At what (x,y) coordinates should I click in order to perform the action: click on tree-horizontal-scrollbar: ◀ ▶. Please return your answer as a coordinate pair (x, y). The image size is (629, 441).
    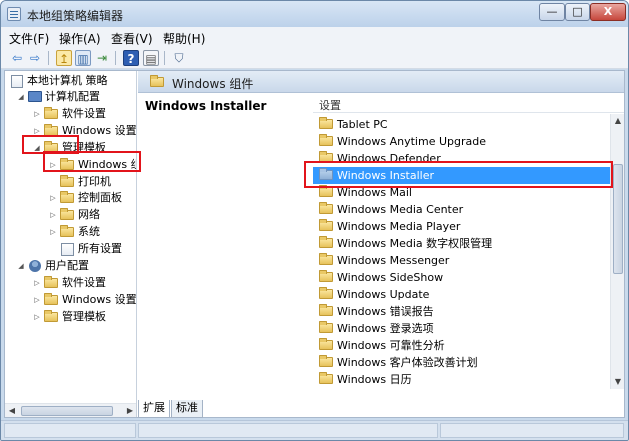
    Looking at the image, I should click on (70, 410).